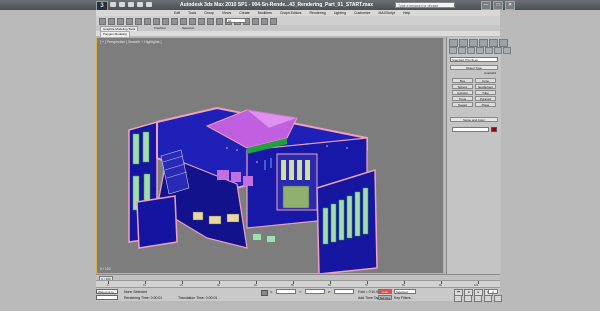 The image size is (600, 311). I want to click on redo-icon, so click(149, 4).